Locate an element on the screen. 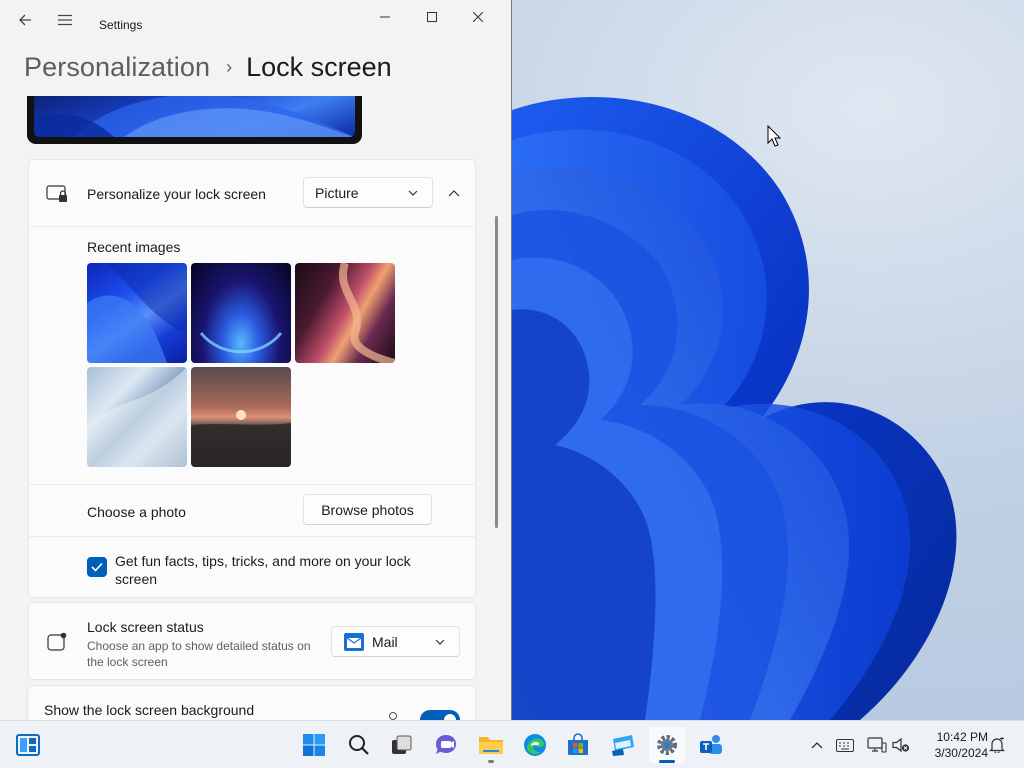 The height and width of the screenshot is (768, 1024). fun-facts-checkbox is located at coordinates (97, 567).